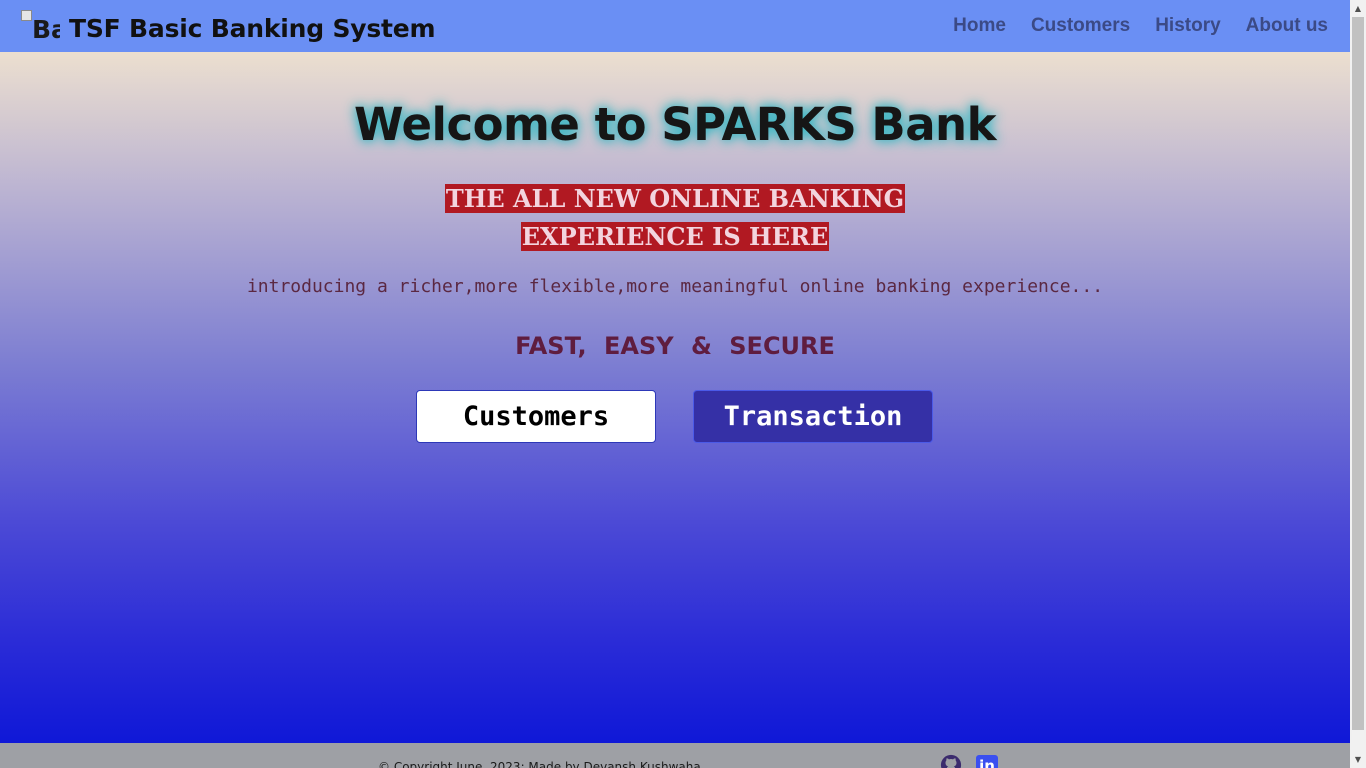 The height and width of the screenshot is (768, 1366). Describe the element at coordinates (26, 15) in the screenshot. I see `broken-image-icon` at that location.